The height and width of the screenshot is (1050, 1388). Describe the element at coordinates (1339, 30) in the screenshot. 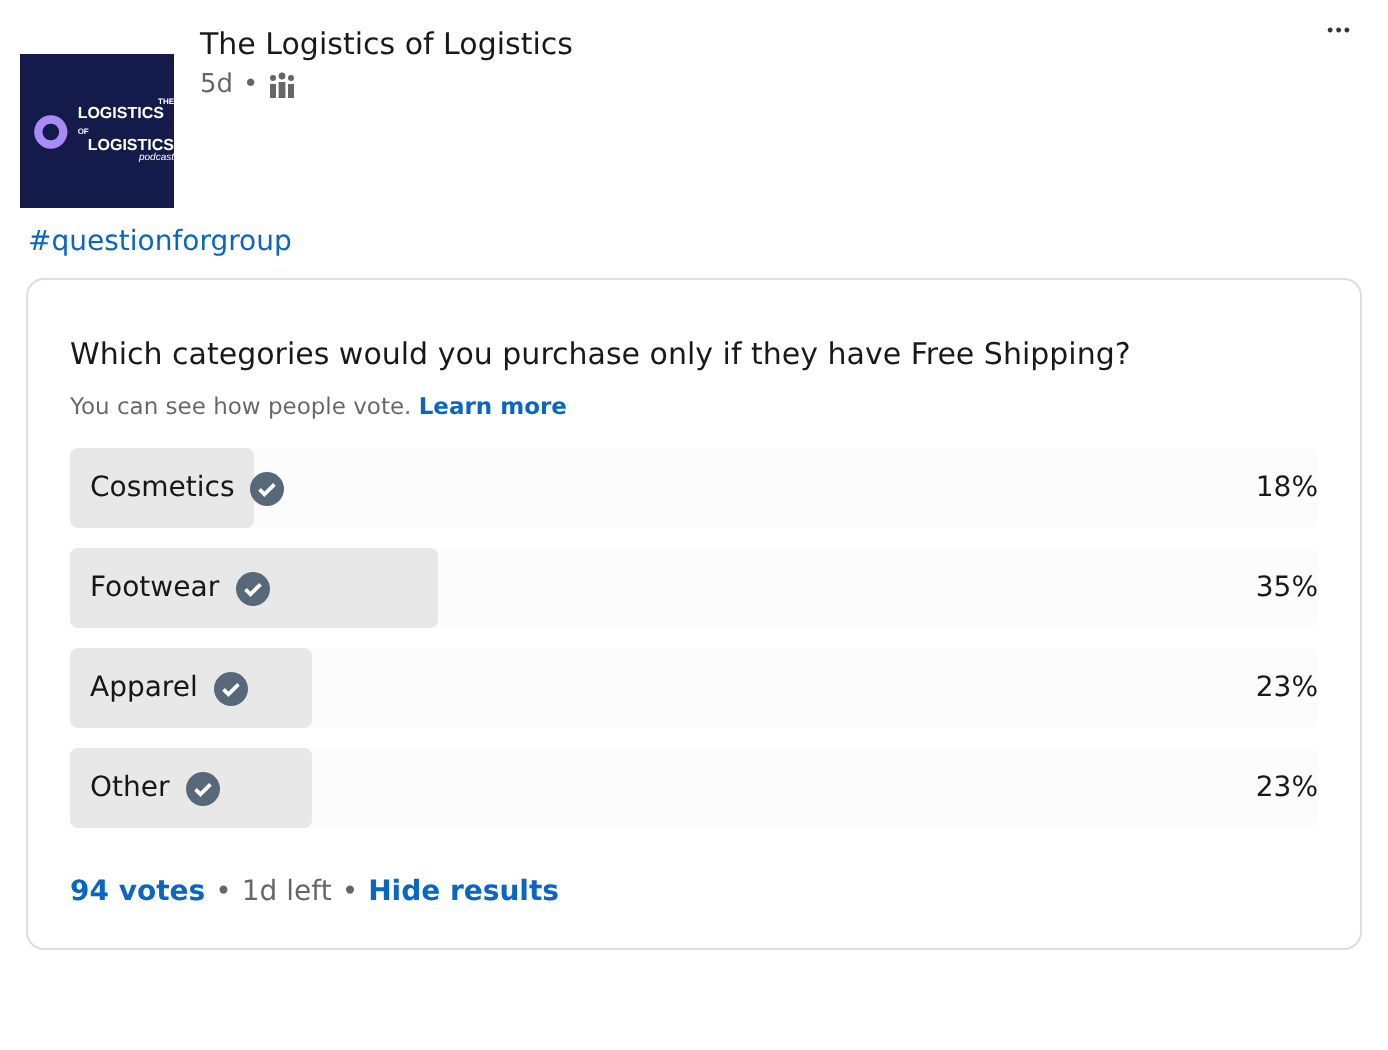

I see `more-options-button: •••` at that location.